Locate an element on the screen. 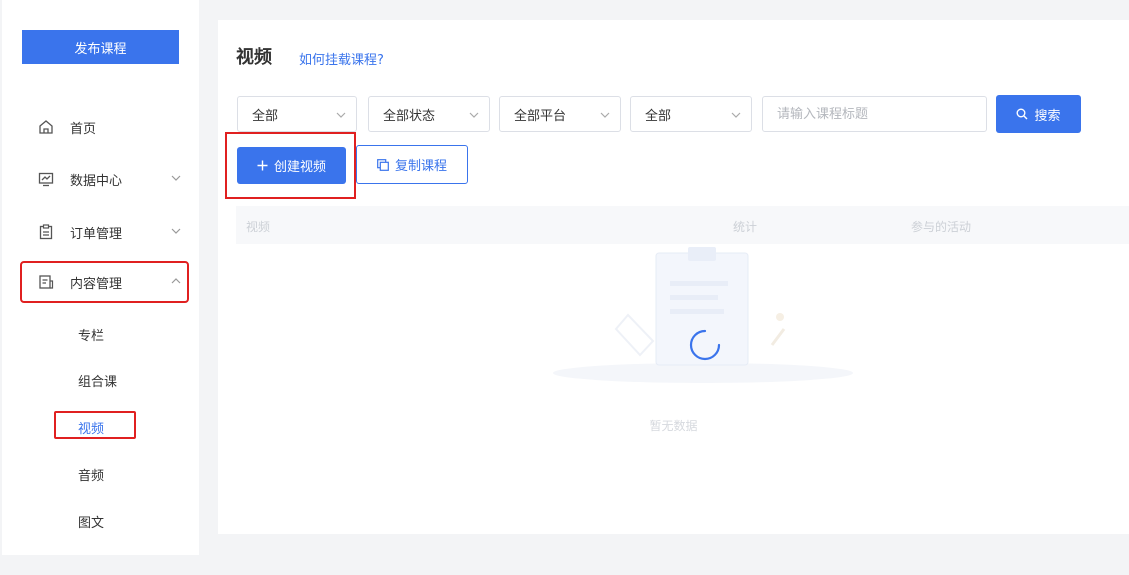 This screenshot has height=575, width=1129. column-header-activities: 参与的活动 is located at coordinates (941, 227).